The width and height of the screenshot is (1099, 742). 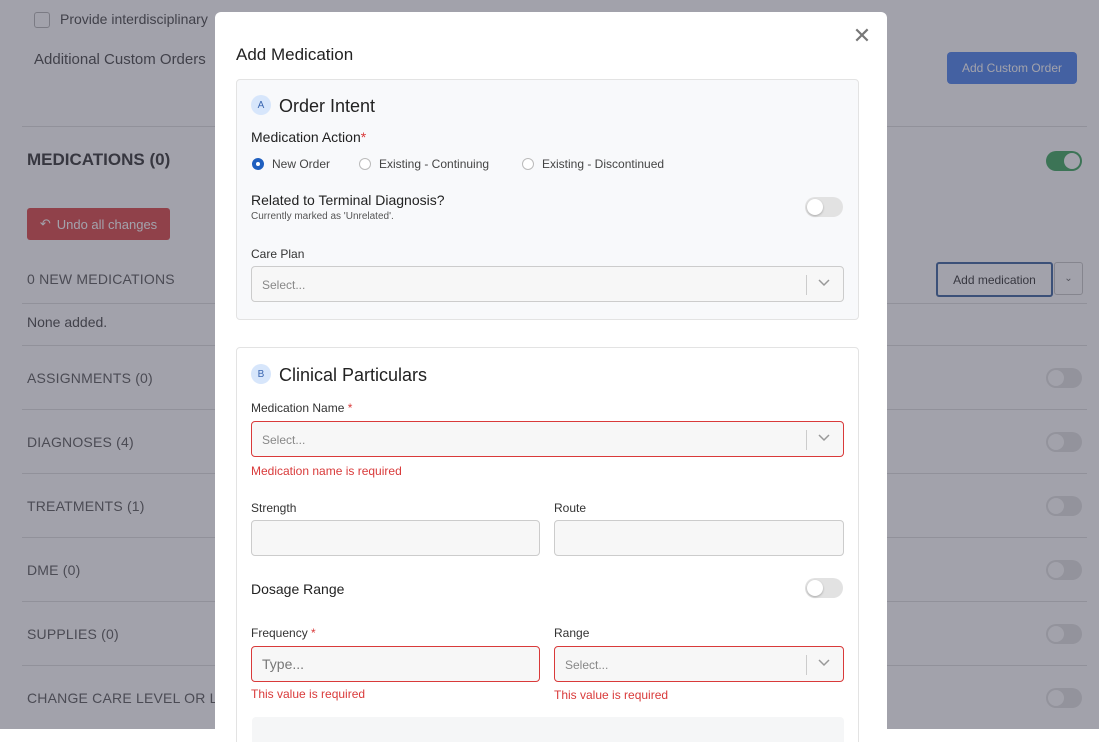 I want to click on radio-new-order: New Order, so click(x=291, y=164).